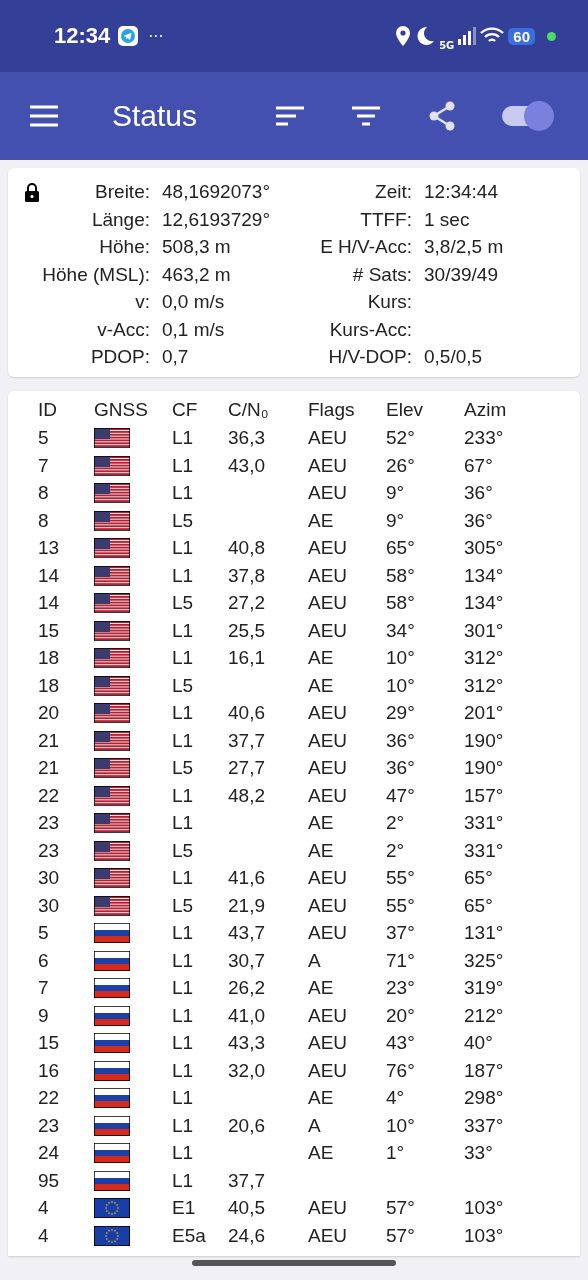  Describe the element at coordinates (401, 630) in the screenshot. I see `table-cell-text: 34°` at that location.